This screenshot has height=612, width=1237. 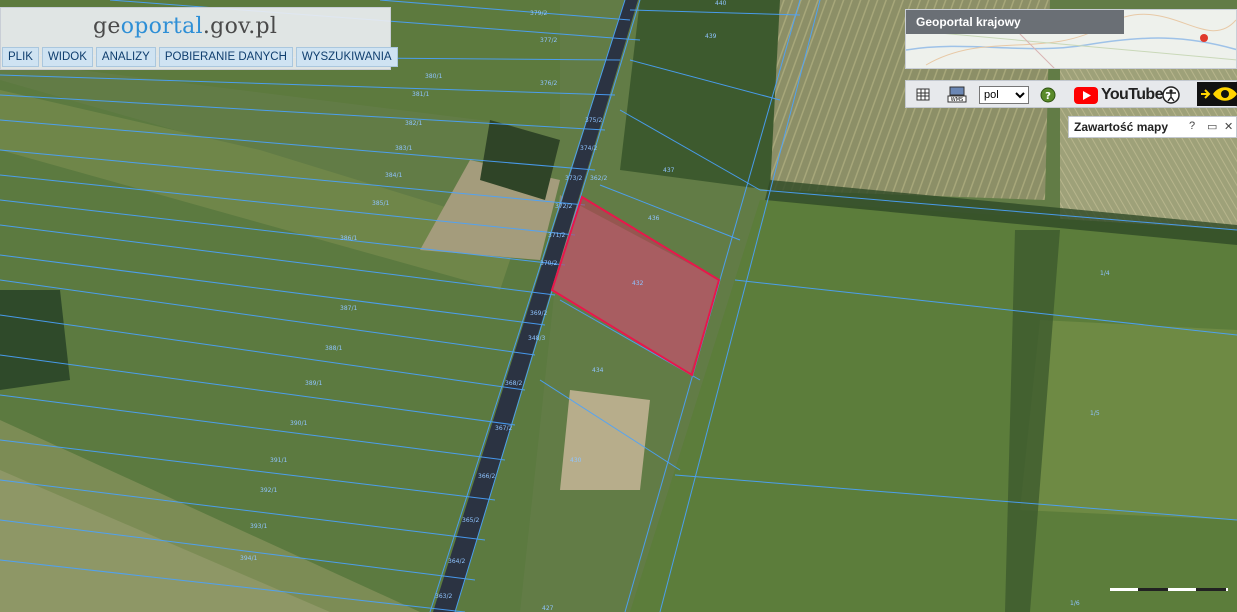 I want to click on youtube-icon, so click(x=1086, y=95).